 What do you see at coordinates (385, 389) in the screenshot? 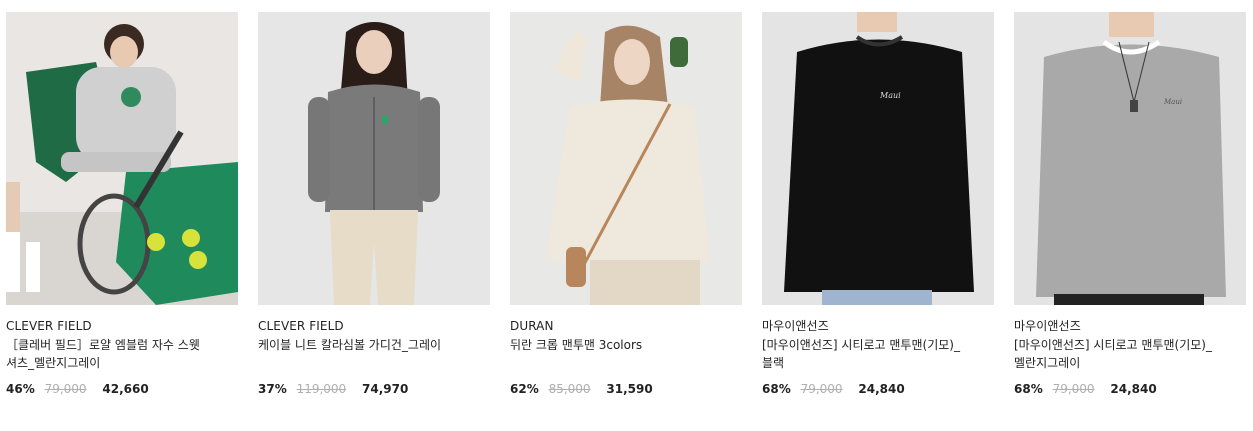
I see `sale-price: 74,970` at bounding box center [385, 389].